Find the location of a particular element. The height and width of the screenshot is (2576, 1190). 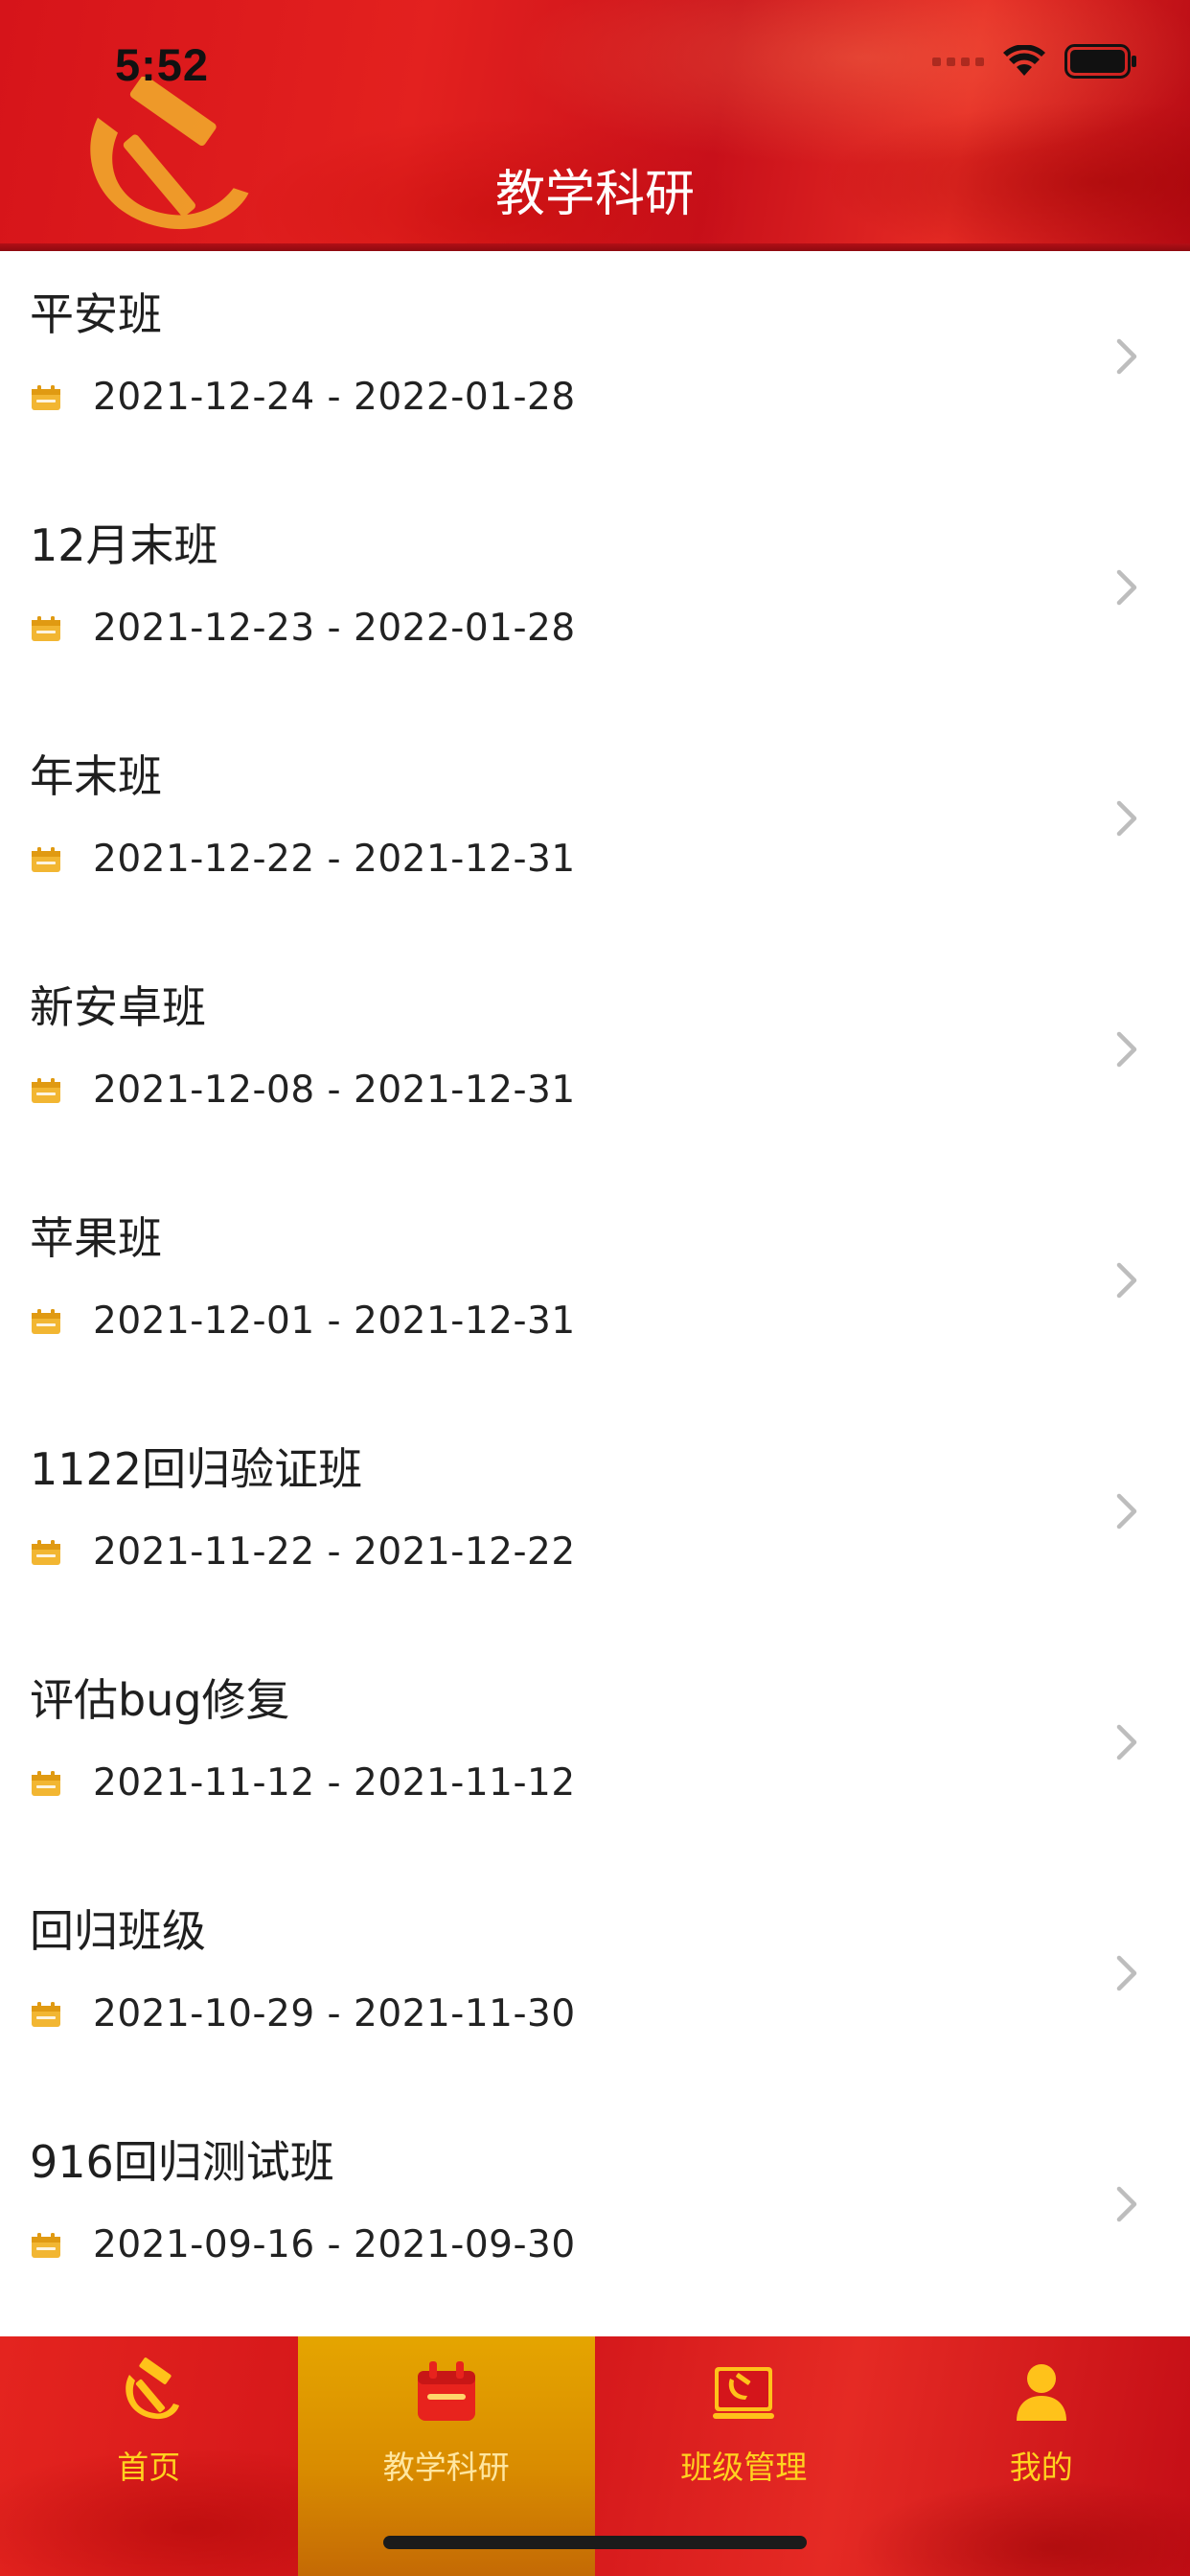

person-icon is located at coordinates (1041, 2392).